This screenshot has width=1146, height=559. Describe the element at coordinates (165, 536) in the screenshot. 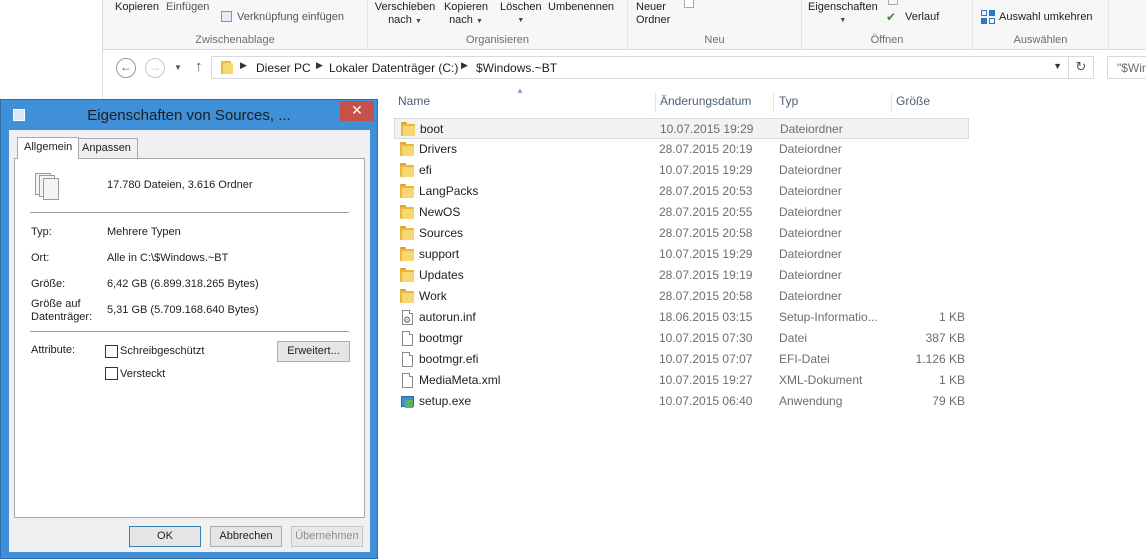

I see `ok-button: OK` at that location.